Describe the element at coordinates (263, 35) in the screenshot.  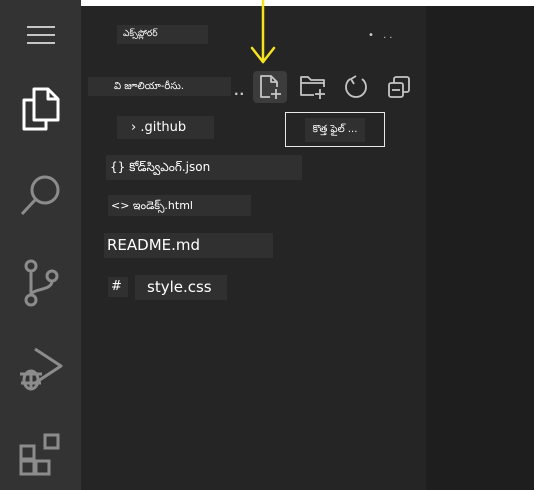
I see `arrow-down-icon` at that location.